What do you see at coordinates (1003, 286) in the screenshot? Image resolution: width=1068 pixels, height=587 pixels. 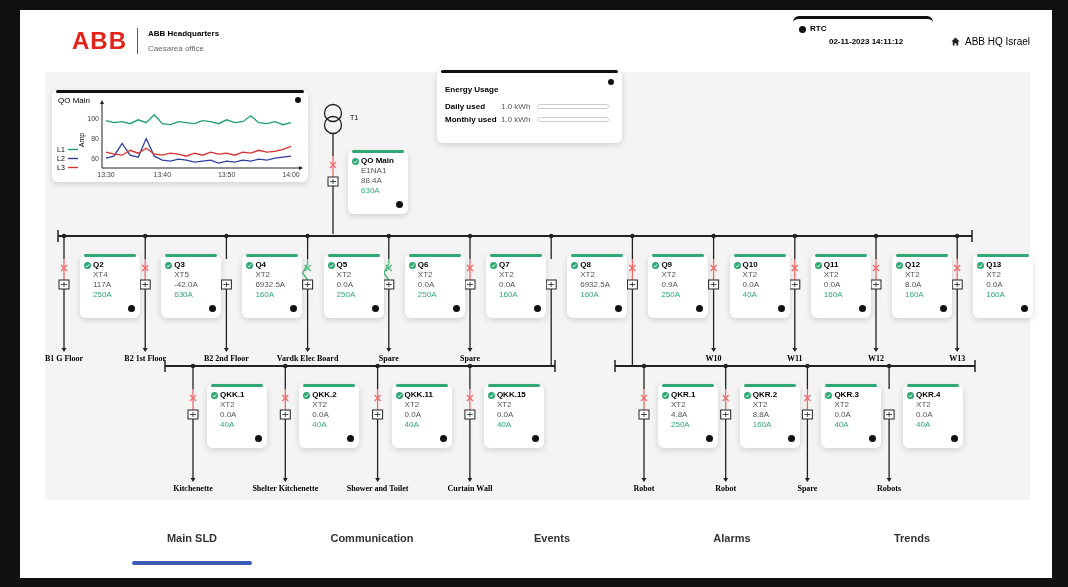 I see `breaker-card: Q13 XT2 0.0A 160A` at bounding box center [1003, 286].